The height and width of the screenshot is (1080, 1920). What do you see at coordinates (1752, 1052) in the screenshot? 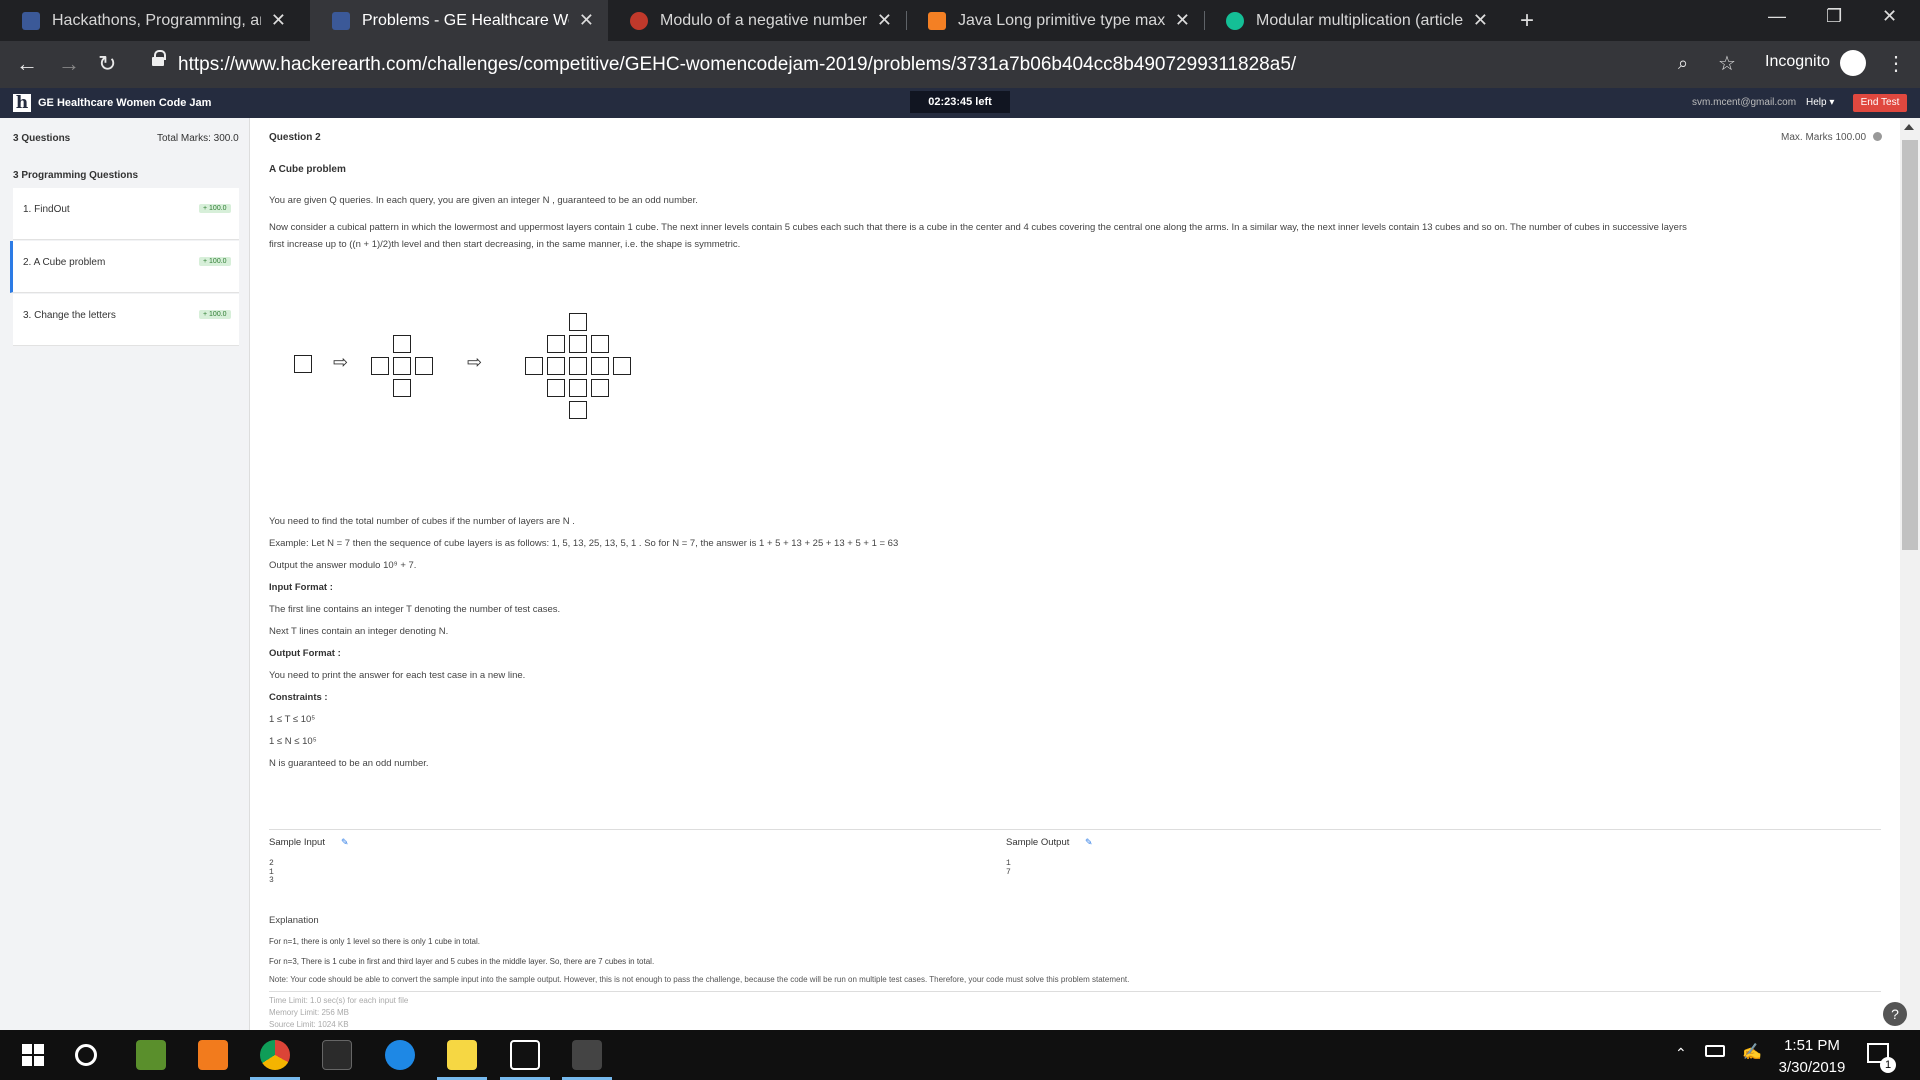
I see `pen-icon: ✍` at bounding box center [1752, 1052].